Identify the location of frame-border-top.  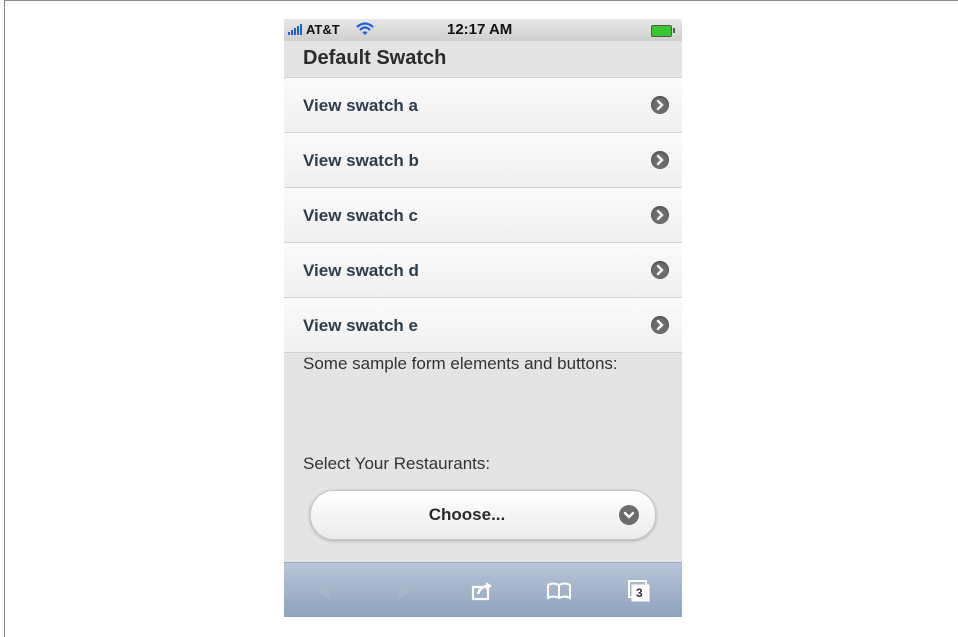
(481, 0).